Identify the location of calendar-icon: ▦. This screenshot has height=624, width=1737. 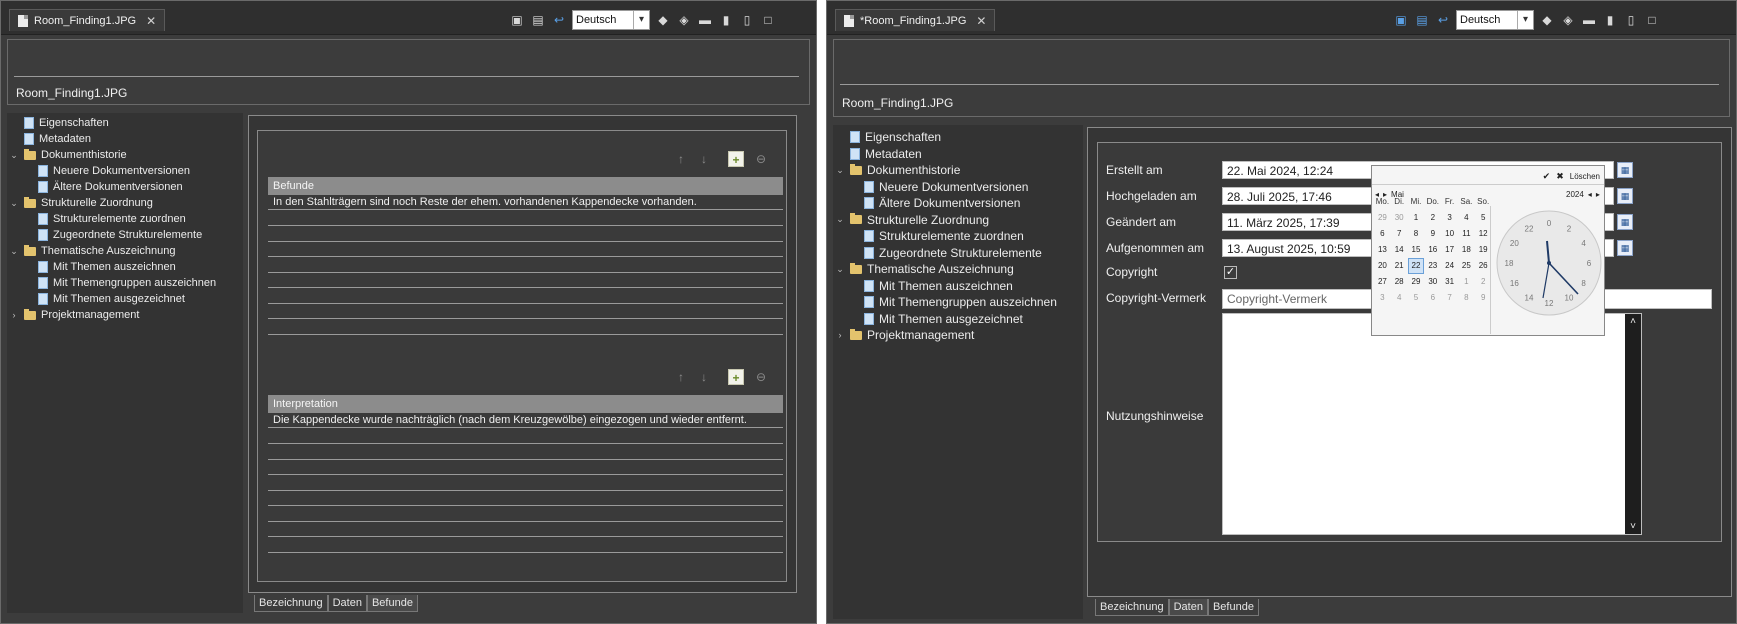
(1625, 222).